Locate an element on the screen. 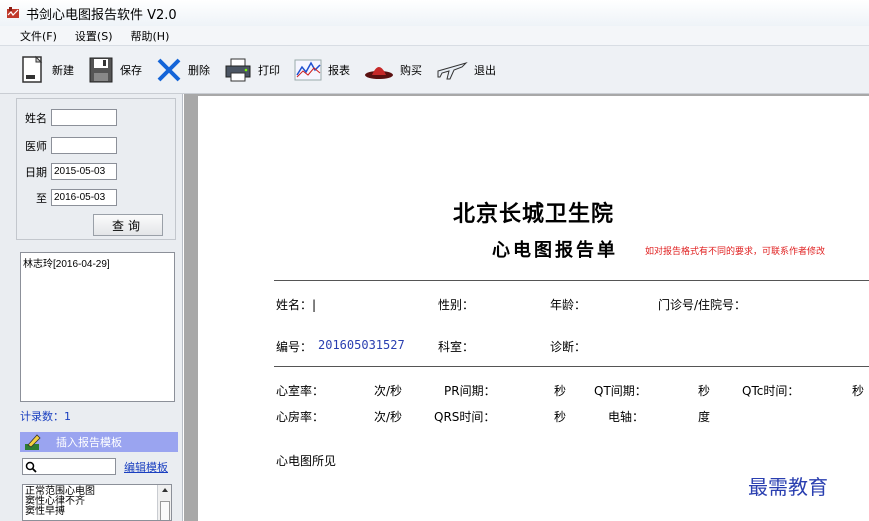 This screenshot has height=521, width=869. new-button: 新建 is located at coordinates (47, 70).